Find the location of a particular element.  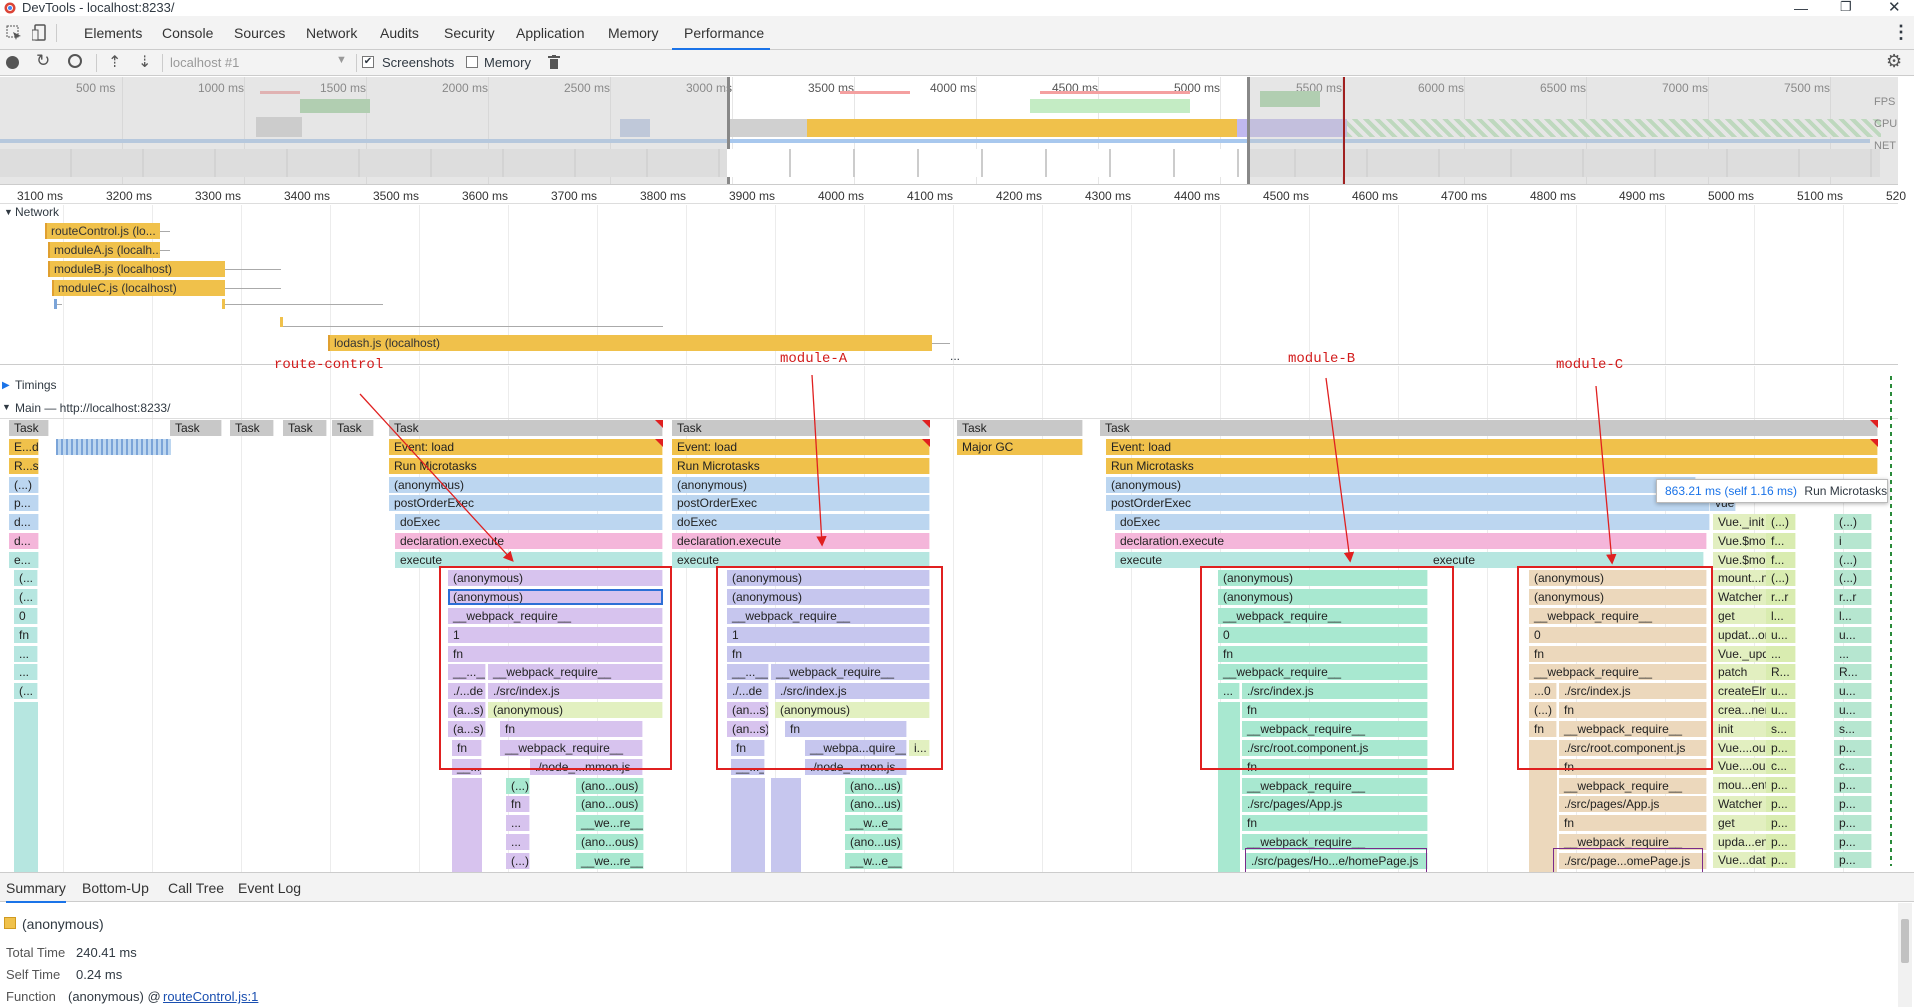

modb-i: fn is located at coordinates (1335, 823).